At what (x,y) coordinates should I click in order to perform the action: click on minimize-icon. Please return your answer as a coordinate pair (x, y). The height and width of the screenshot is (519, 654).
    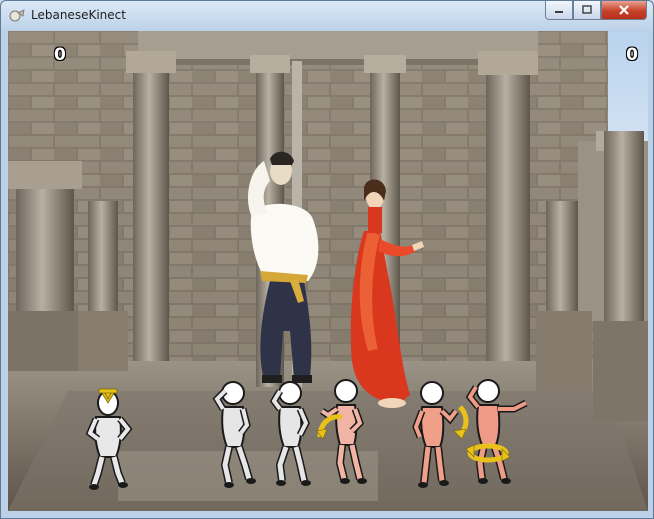
    Looking at the image, I should click on (559, 12).